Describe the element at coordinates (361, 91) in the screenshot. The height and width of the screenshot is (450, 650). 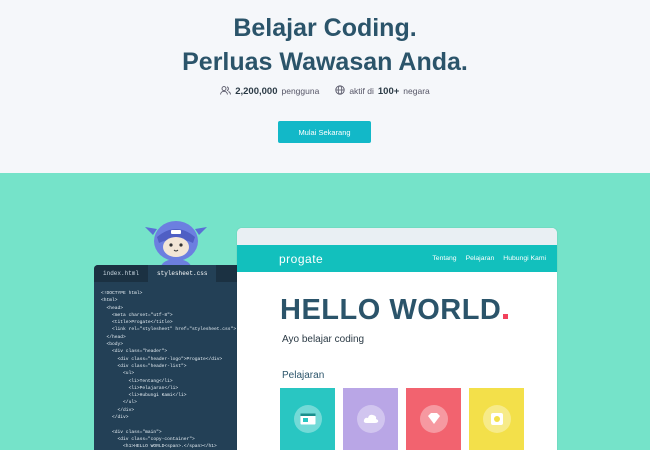
I see `active-prefix: aktif di` at that location.